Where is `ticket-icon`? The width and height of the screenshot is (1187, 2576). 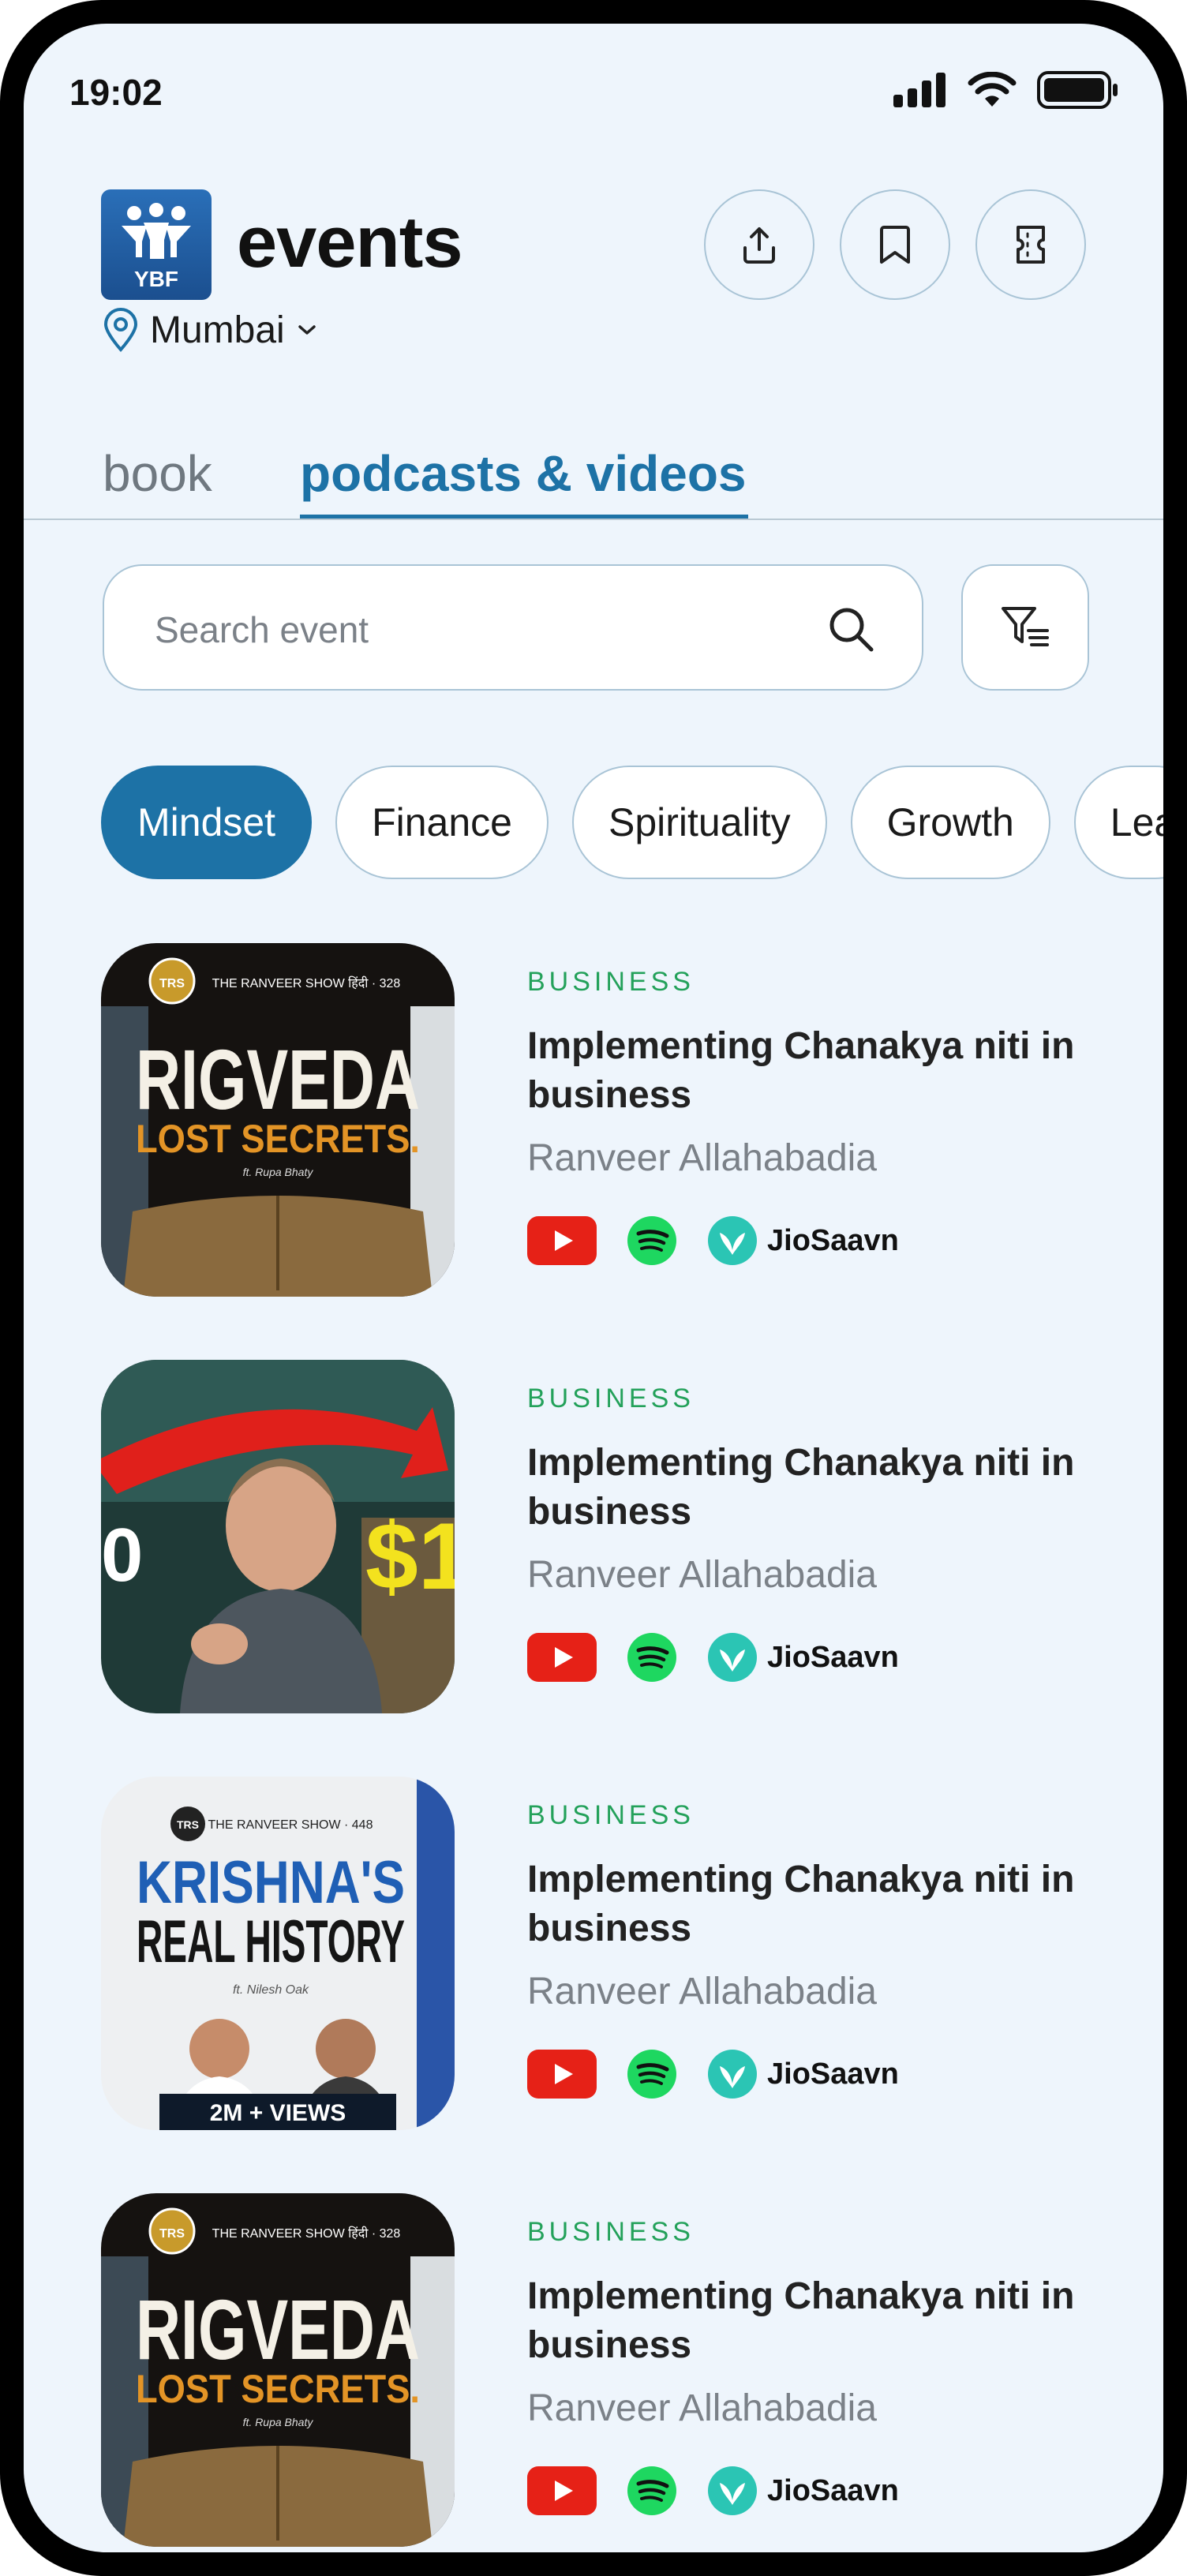
ticket-icon is located at coordinates (1031, 245).